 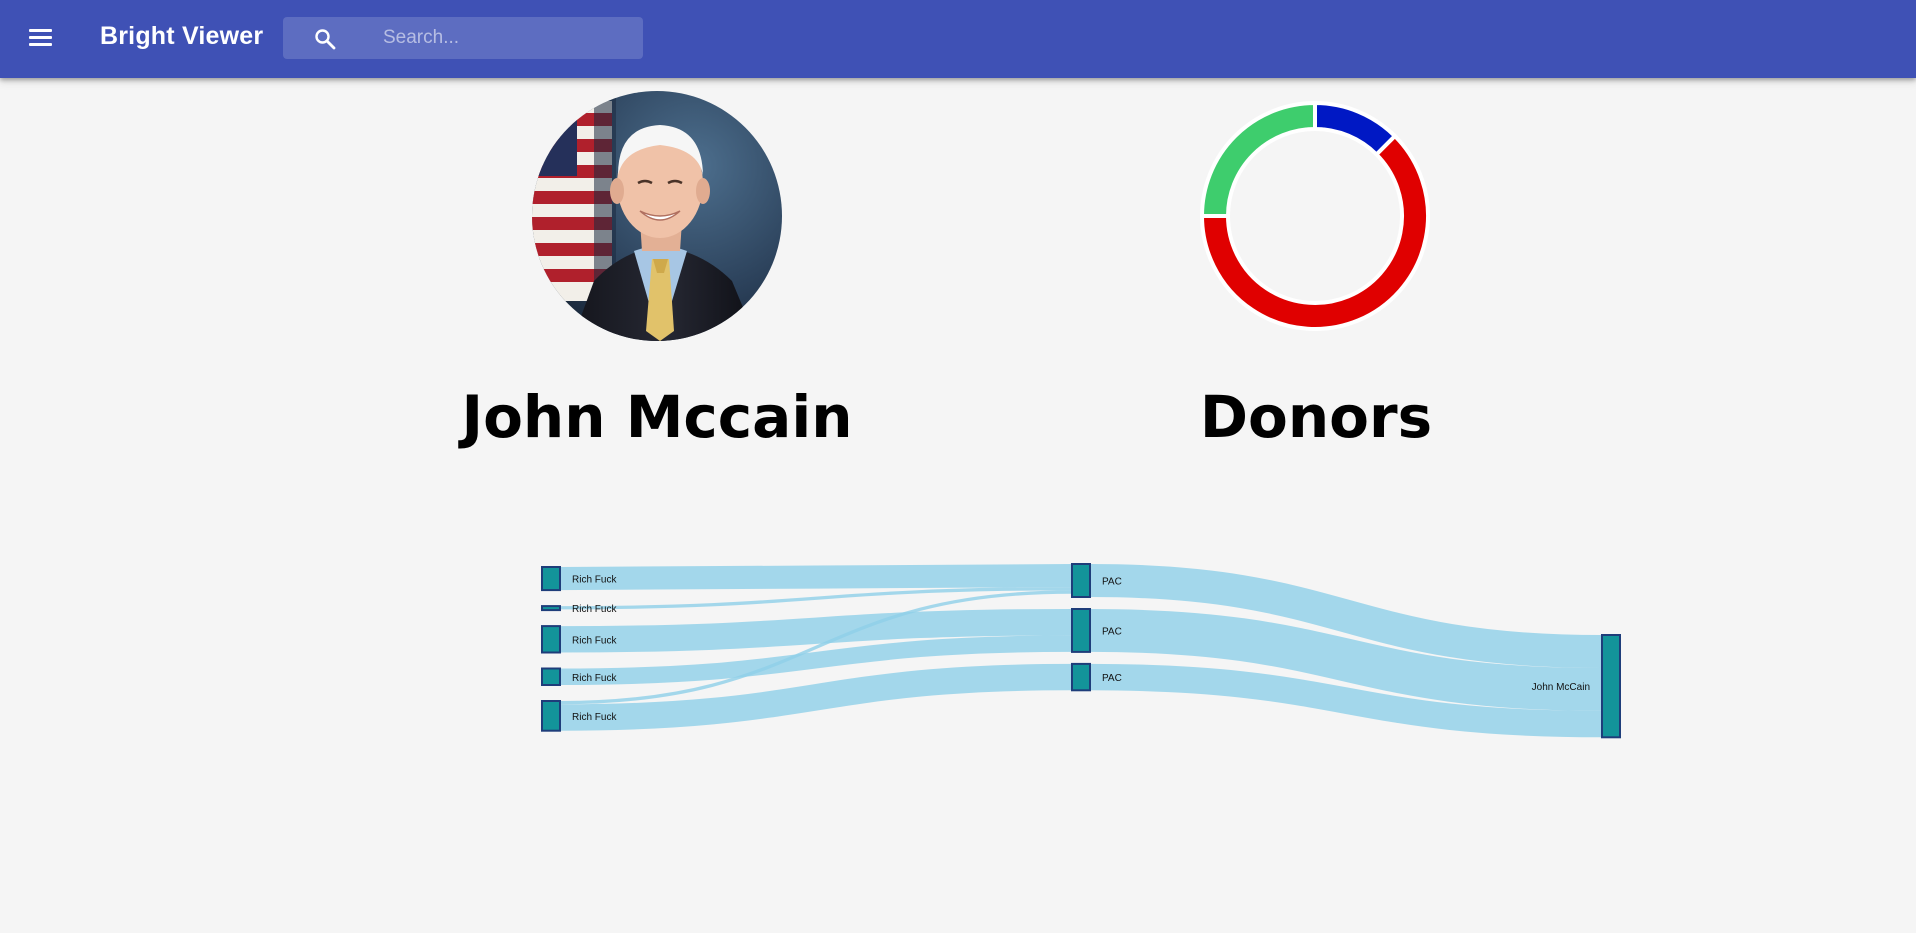 I want to click on portrait-photo, so click(x=657, y=216).